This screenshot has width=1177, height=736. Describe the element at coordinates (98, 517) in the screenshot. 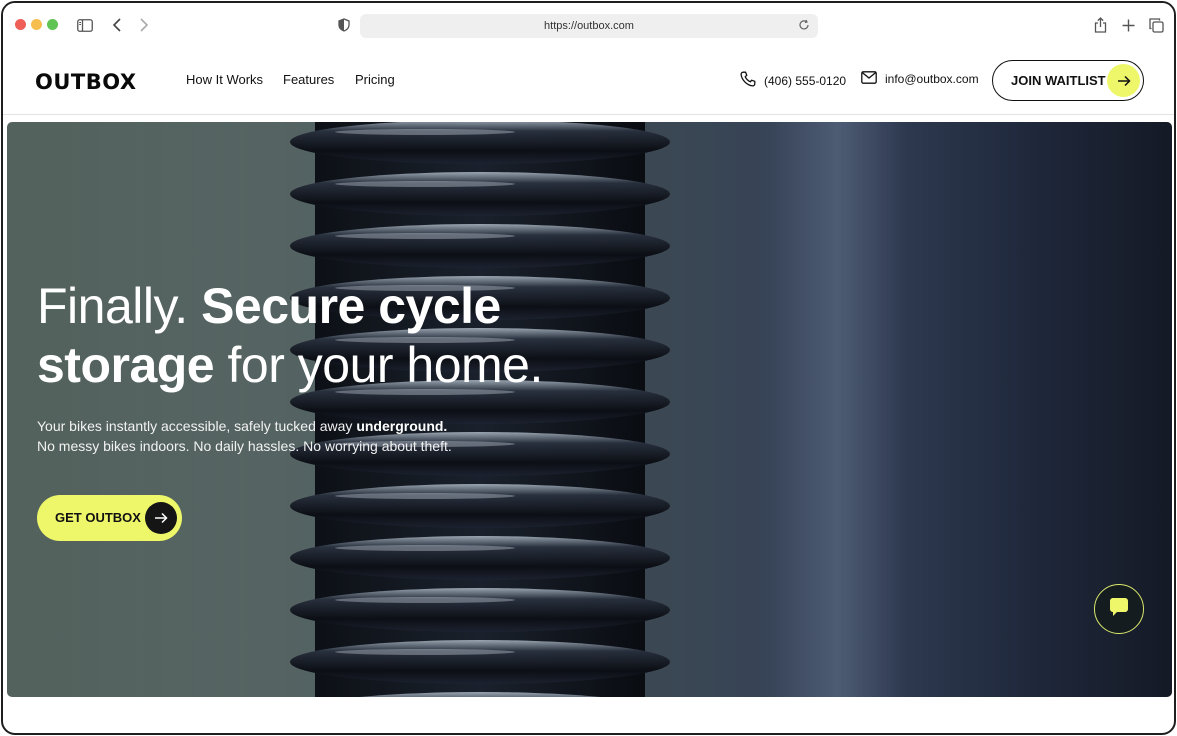

I see `get-outbox-label: GET OUTBOX` at that location.